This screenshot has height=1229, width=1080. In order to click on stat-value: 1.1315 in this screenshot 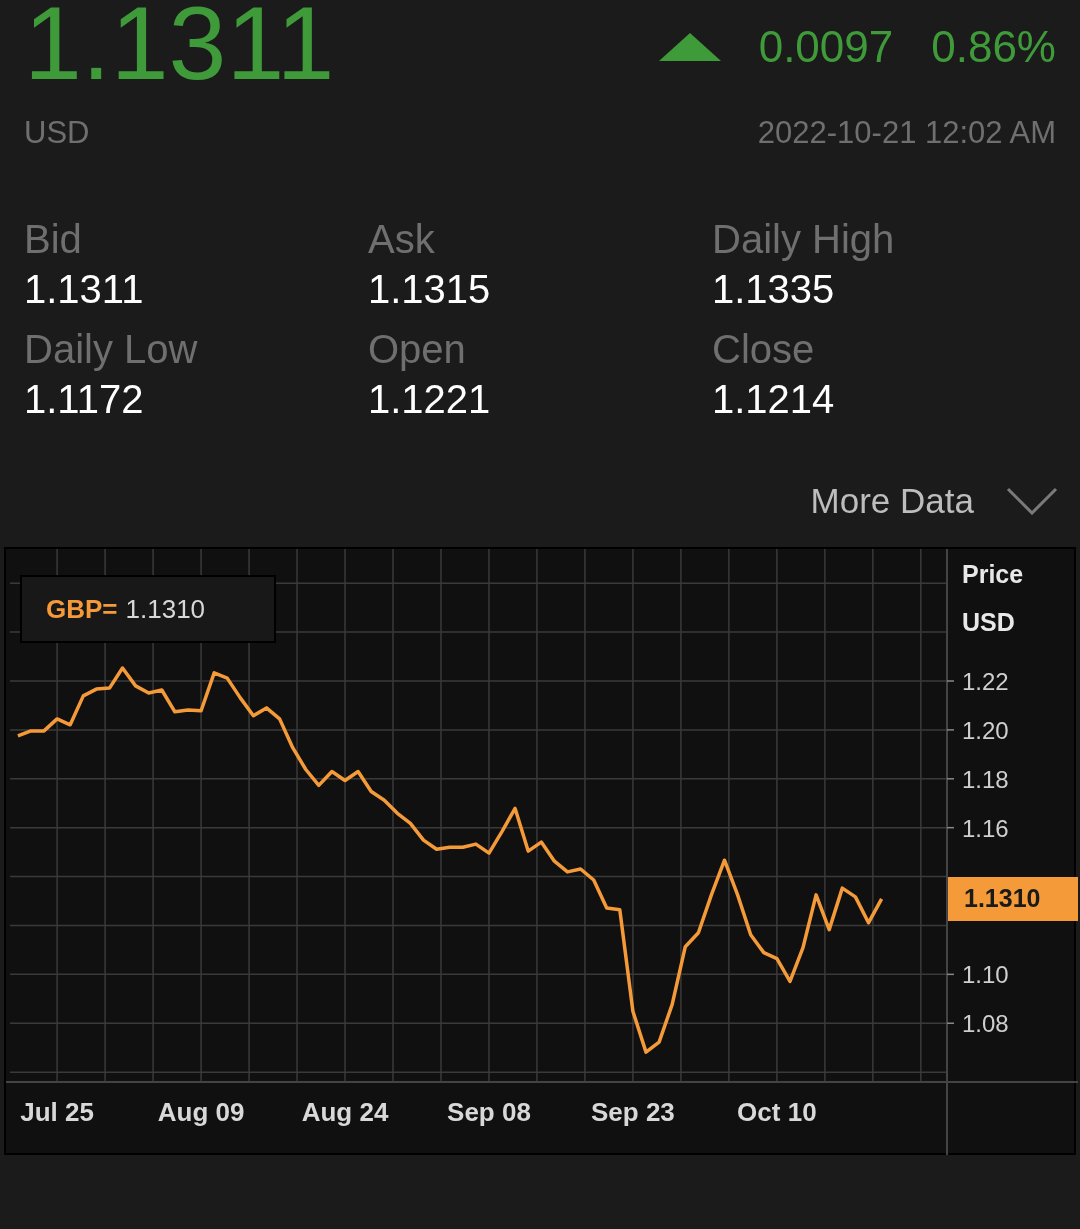, I will do `click(430, 289)`.